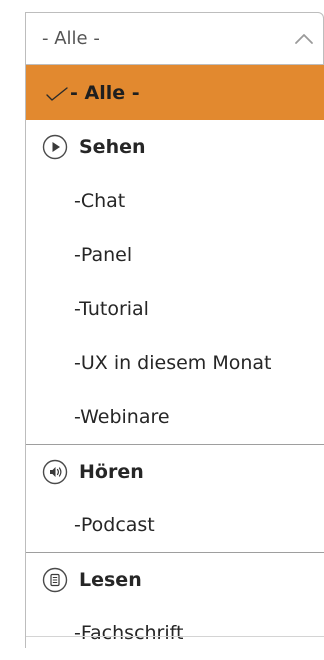  What do you see at coordinates (105, 92) in the screenshot?
I see `option-label: - Alle -` at bounding box center [105, 92].